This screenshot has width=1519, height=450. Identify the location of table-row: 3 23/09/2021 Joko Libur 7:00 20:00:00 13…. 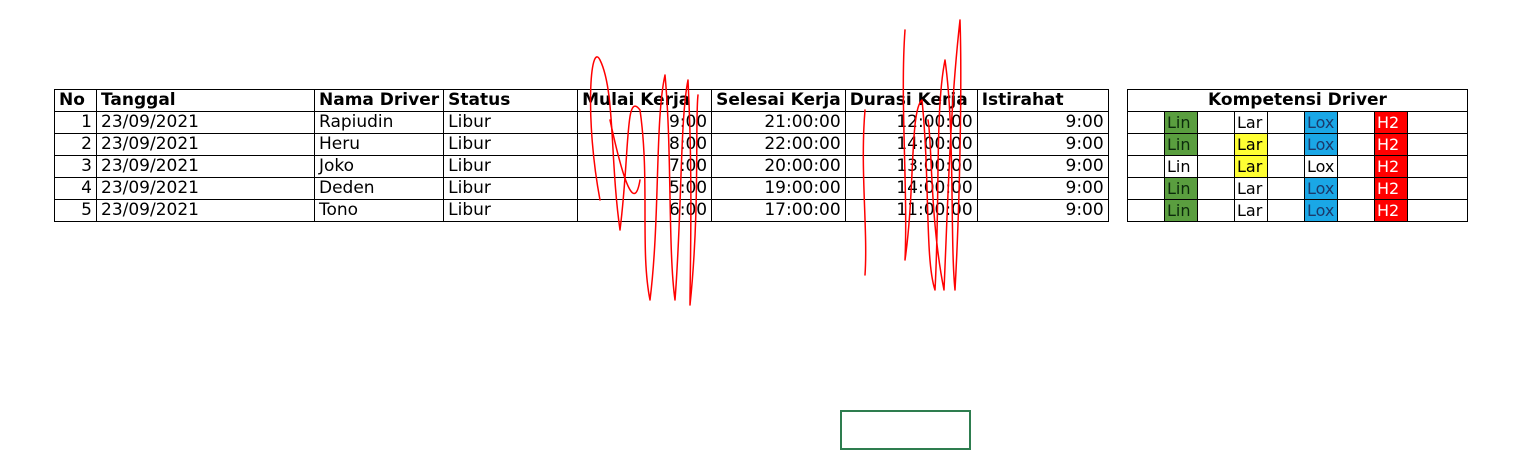
(581, 166).